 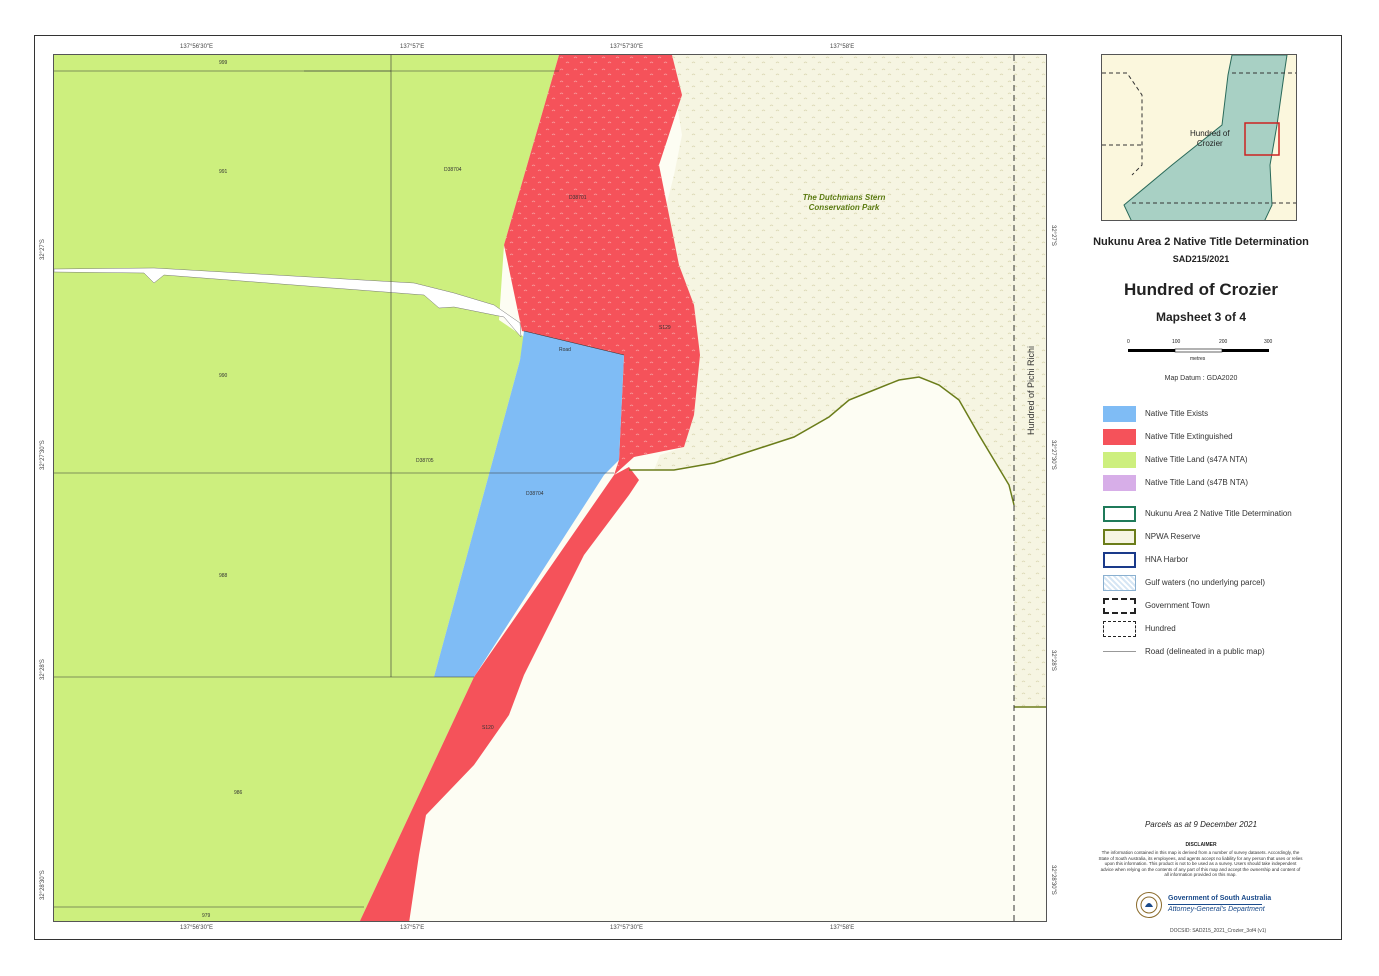 I want to click on legend-item: Native Title Extinguished, so click(x=1213, y=437).